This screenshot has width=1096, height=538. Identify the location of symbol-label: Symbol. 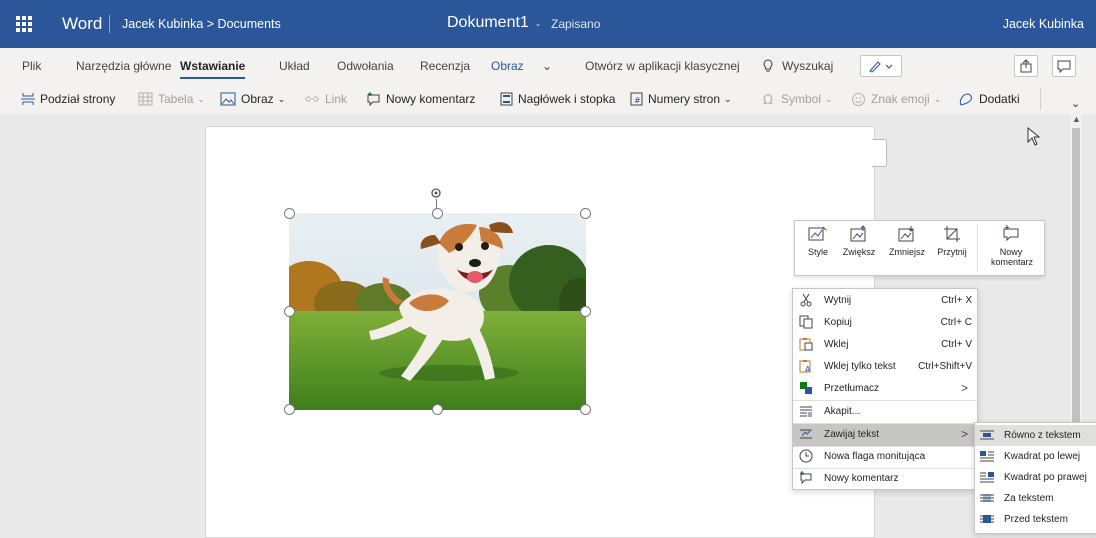
(801, 99).